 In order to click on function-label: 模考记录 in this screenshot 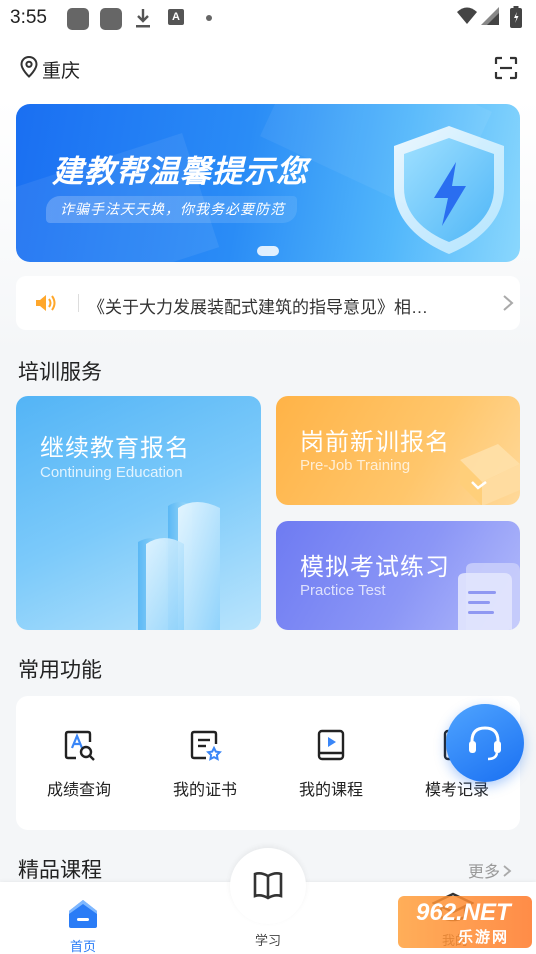, I will do `click(456, 790)`.